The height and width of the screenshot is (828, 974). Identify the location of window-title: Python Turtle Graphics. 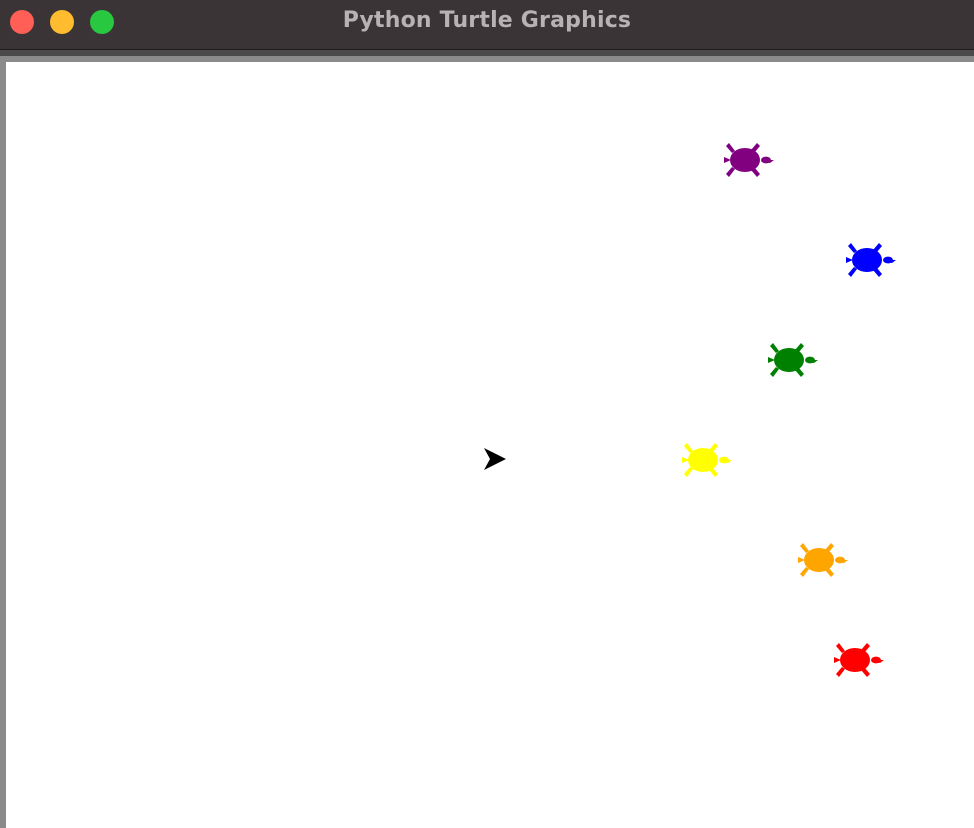
(487, 20).